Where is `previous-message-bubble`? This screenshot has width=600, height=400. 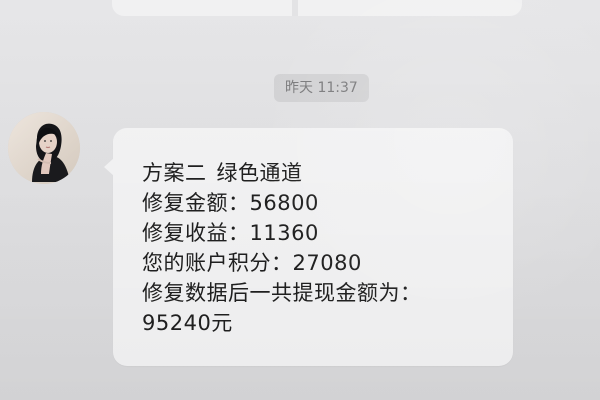
previous-message-bubble is located at coordinates (317, 8).